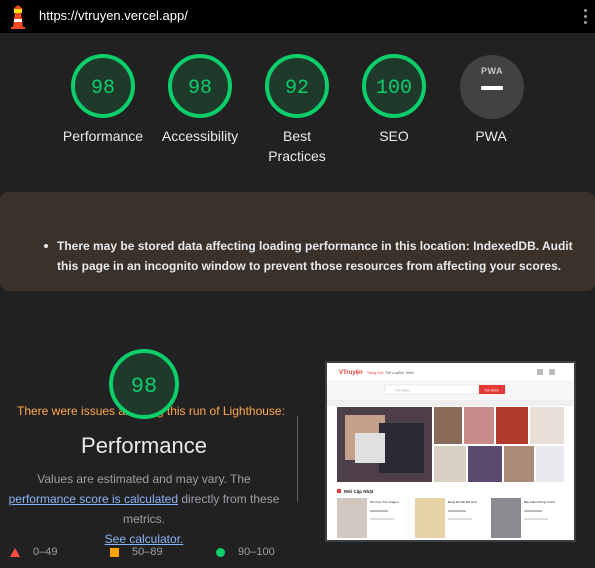 The width and height of the screenshot is (595, 568). Describe the element at coordinates (297, 459) in the screenshot. I see `divider` at that location.